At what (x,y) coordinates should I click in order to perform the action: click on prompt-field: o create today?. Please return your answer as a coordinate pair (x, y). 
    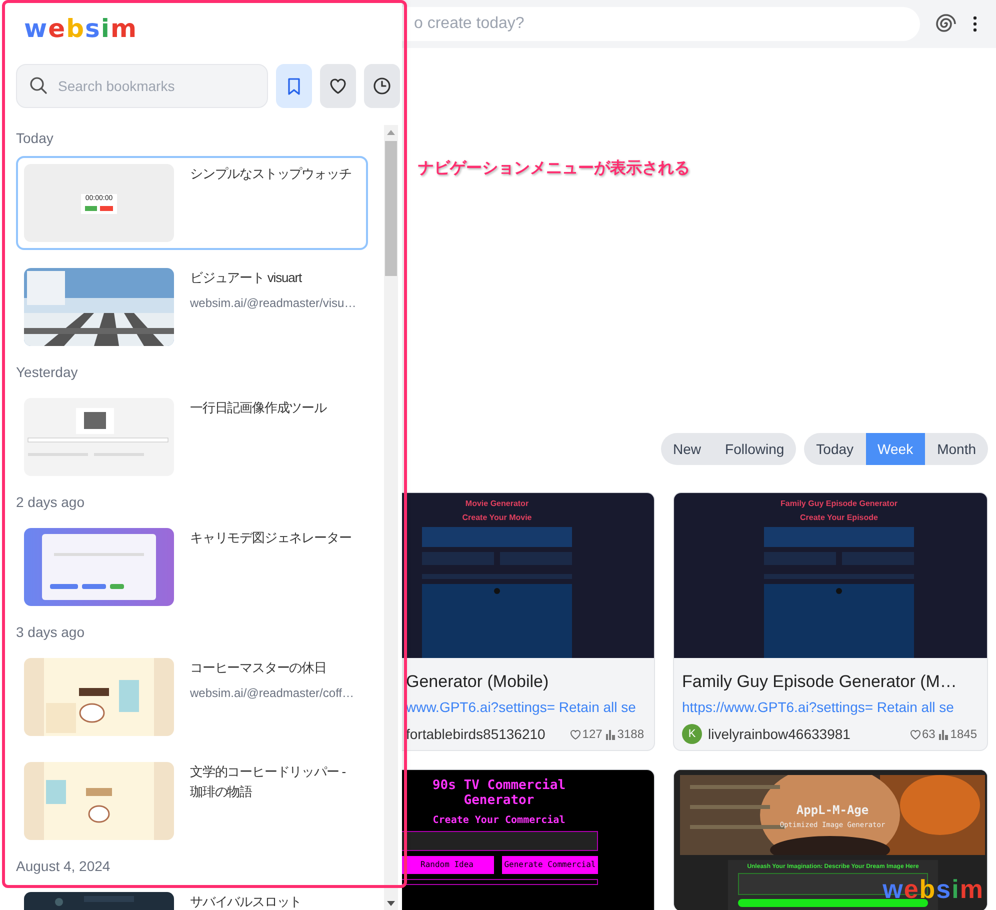
    Looking at the image, I should click on (661, 24).